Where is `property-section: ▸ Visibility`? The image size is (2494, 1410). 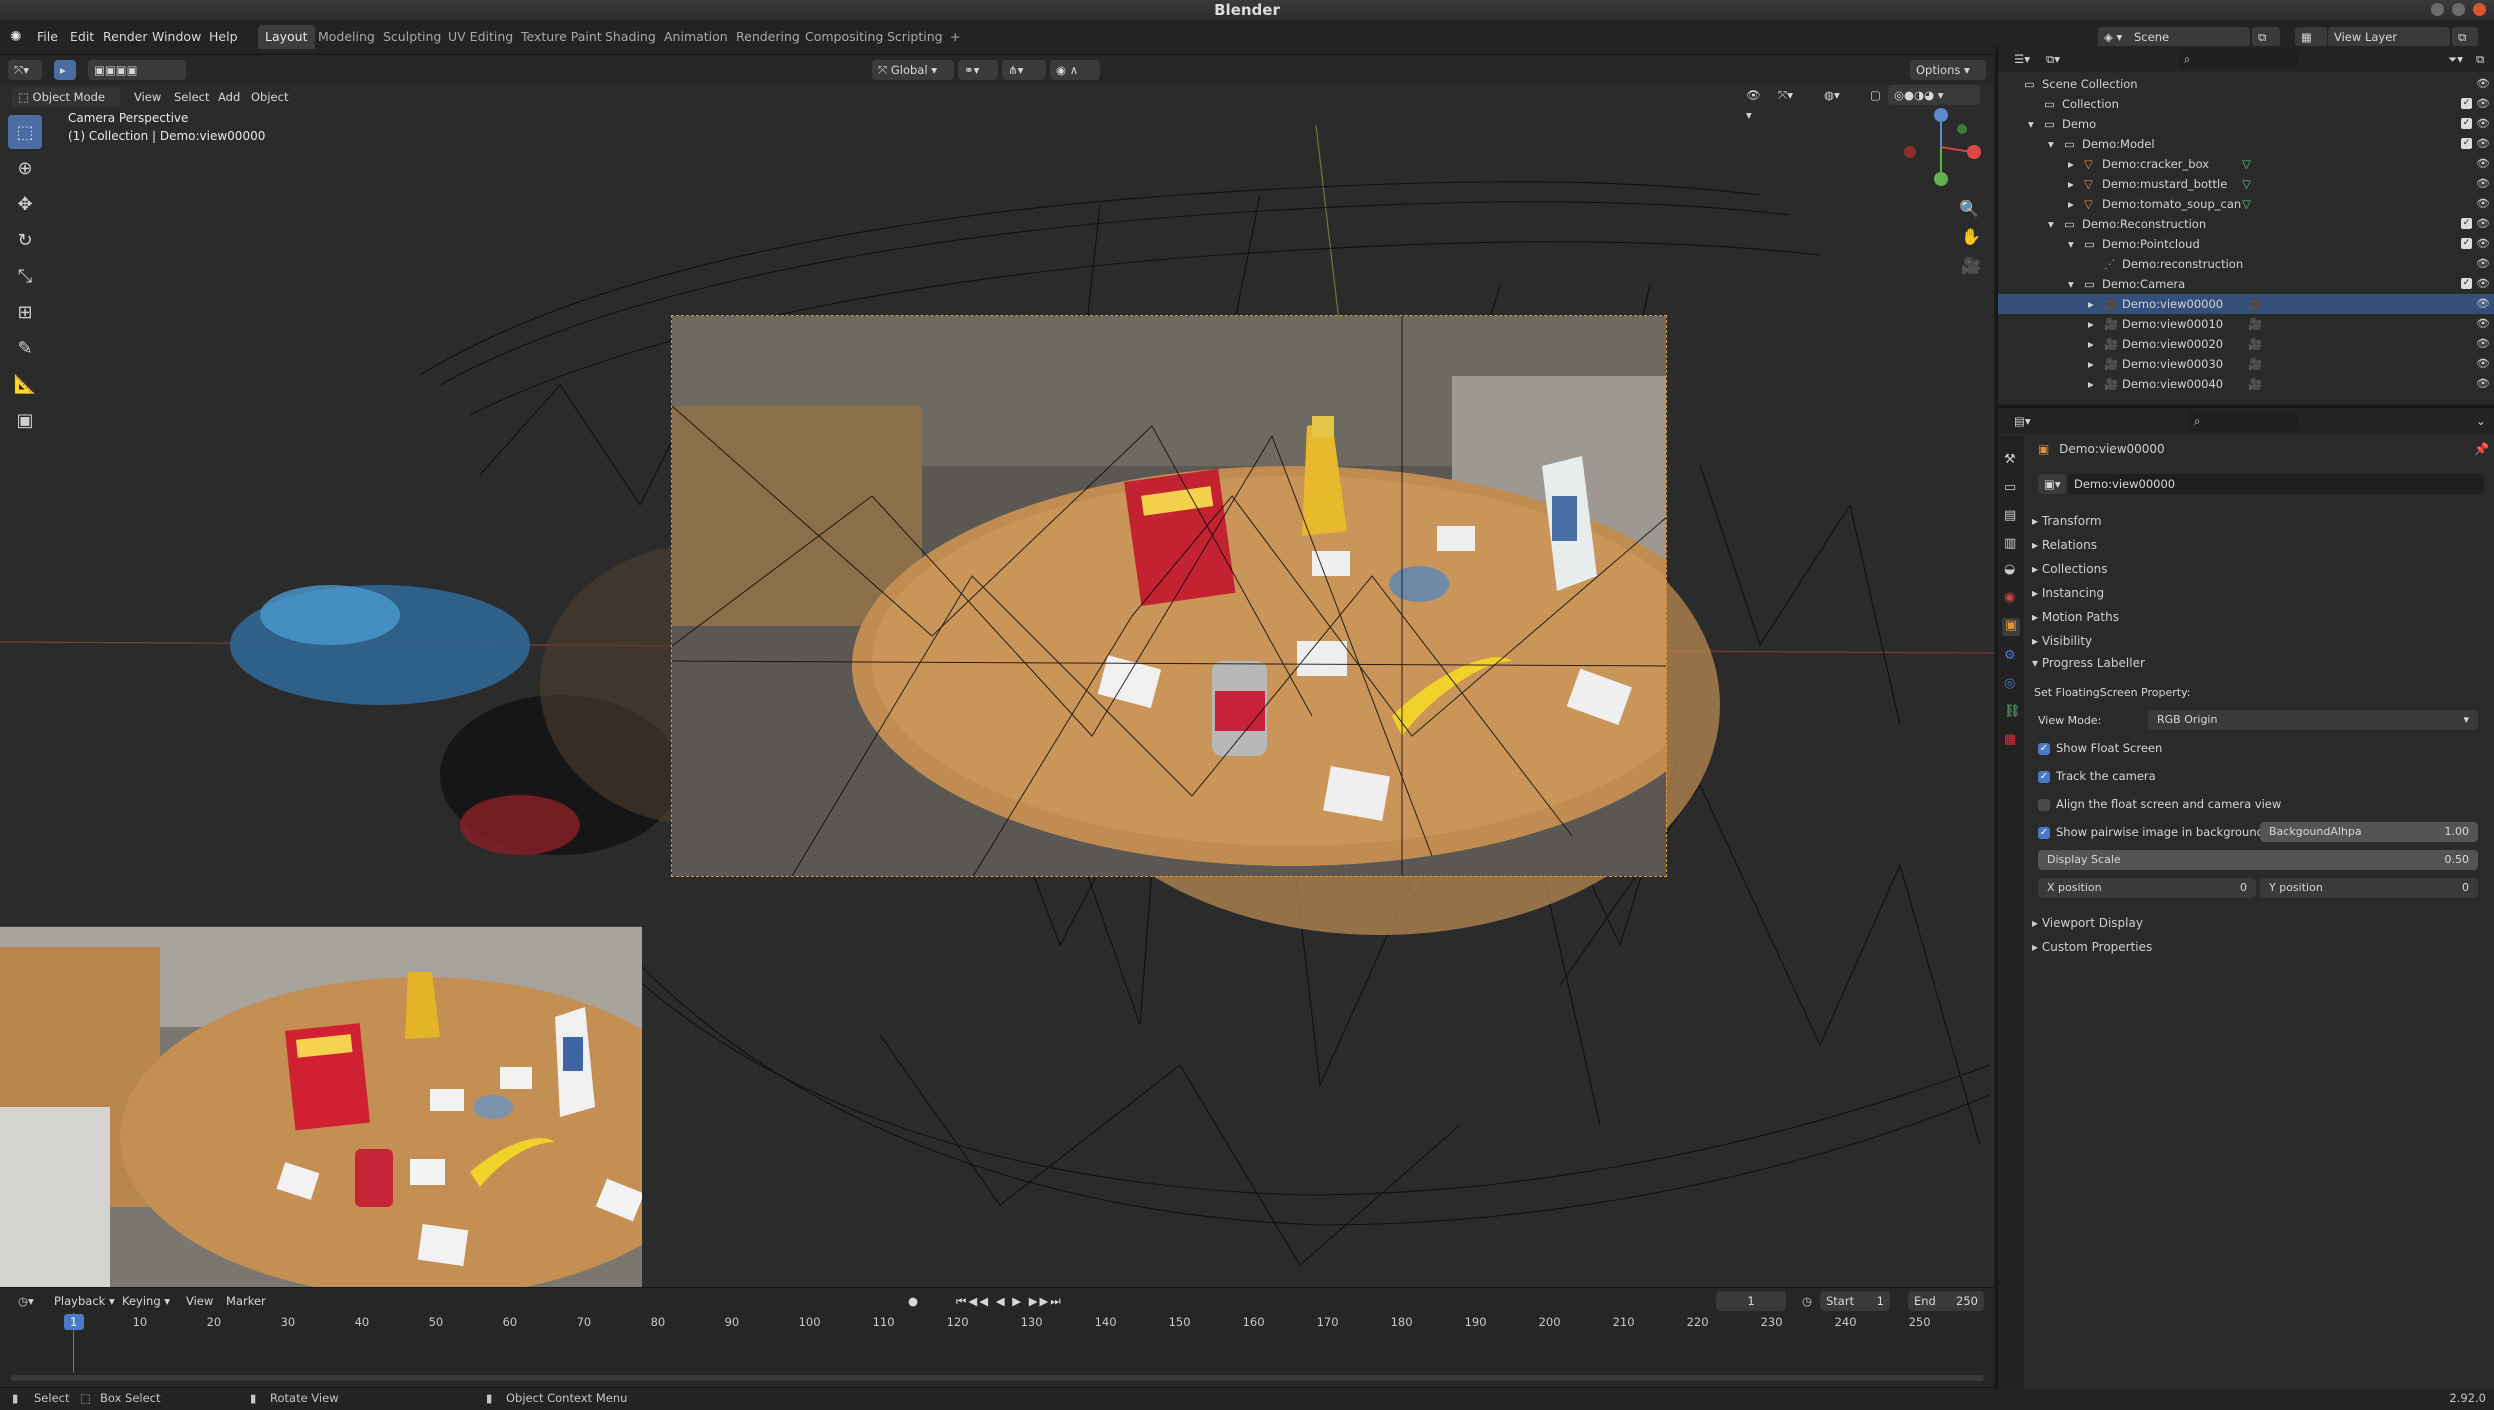 property-section: ▸ Visibility is located at coordinates (2062, 641).